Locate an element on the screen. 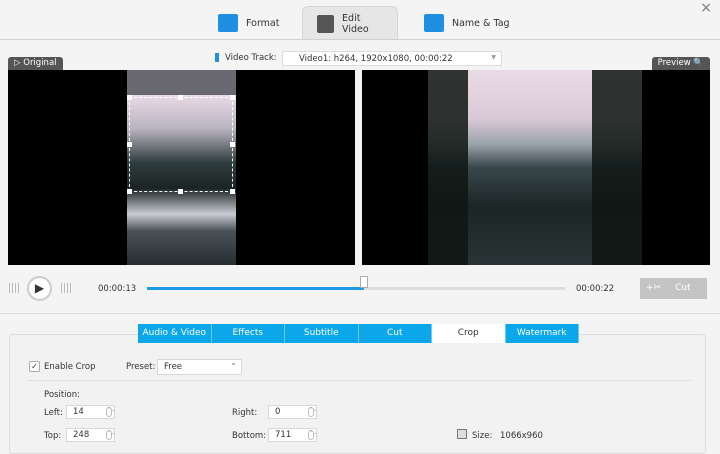 This screenshot has width=720, height=454. preset-select: Free ⌃ is located at coordinates (199, 367).